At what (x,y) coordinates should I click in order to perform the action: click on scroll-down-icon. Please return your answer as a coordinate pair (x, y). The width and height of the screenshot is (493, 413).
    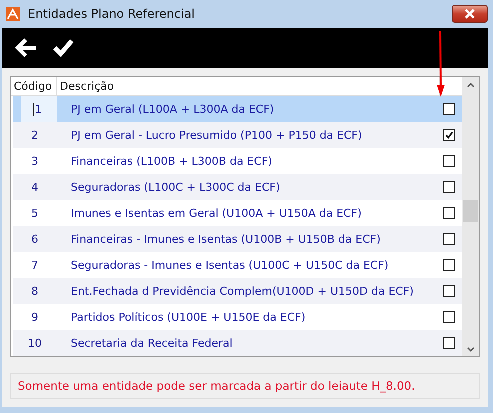
    Looking at the image, I should click on (470, 349).